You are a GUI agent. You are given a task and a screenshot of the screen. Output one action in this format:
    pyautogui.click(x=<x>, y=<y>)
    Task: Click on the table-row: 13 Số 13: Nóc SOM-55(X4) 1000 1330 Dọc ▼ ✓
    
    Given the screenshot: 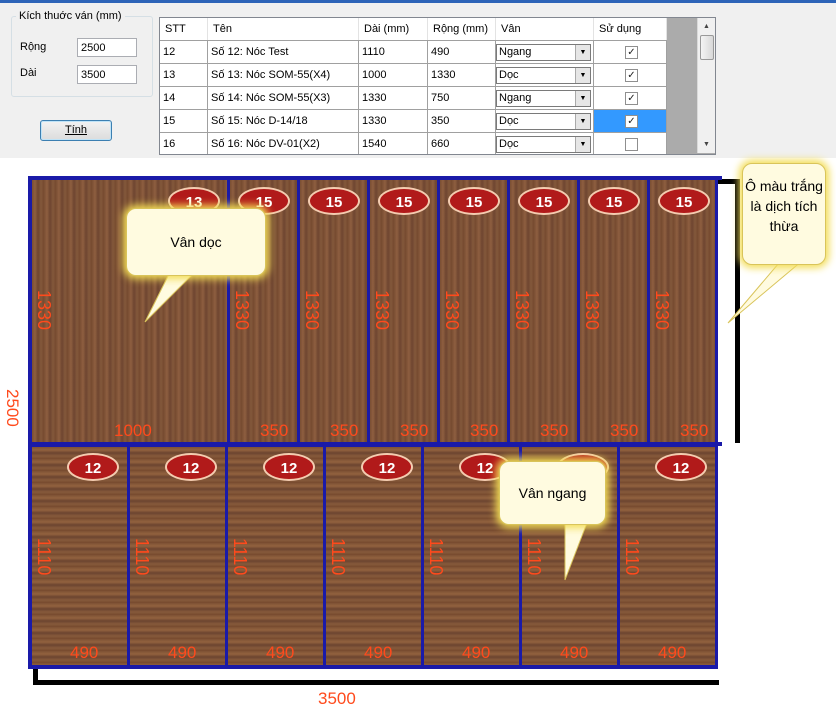 What is the action you would take?
    pyautogui.click(x=413, y=75)
    